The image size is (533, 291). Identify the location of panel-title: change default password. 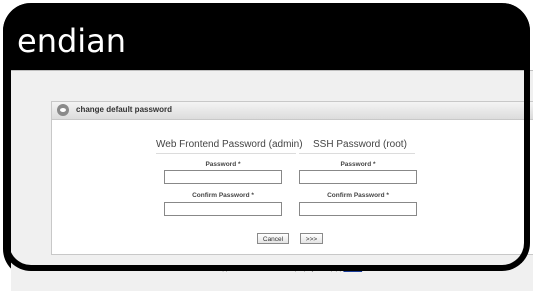
(124, 109).